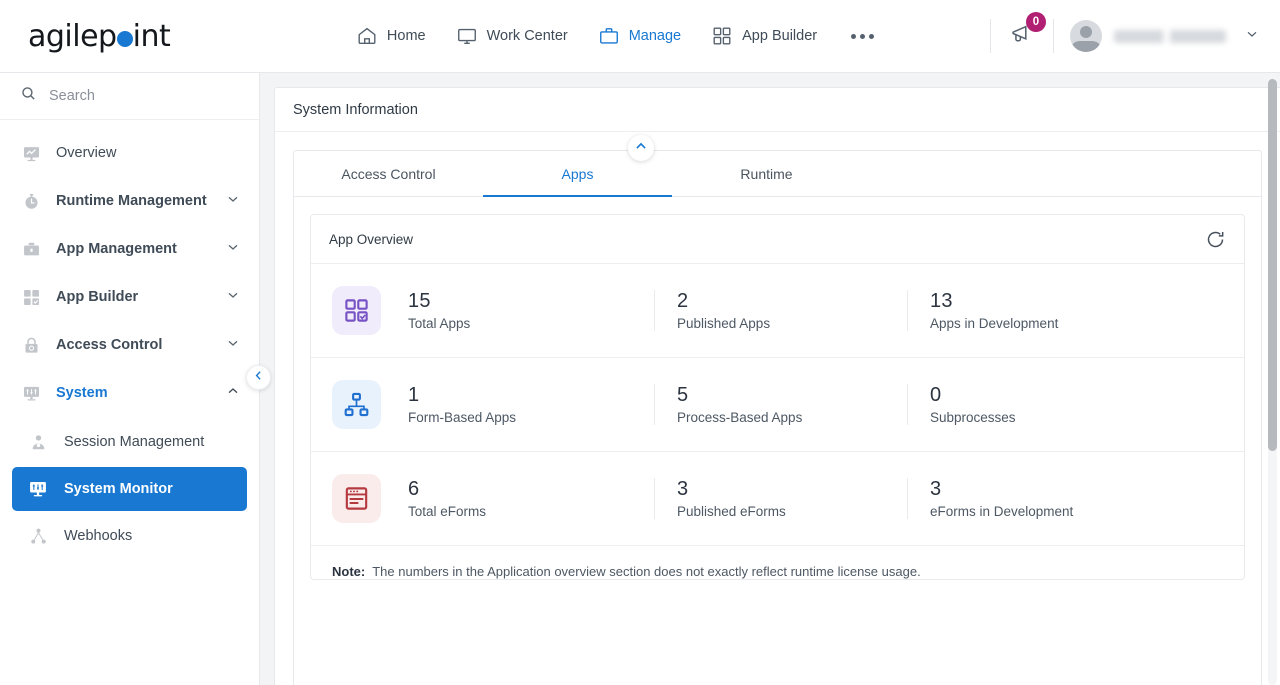 Image resolution: width=1280 pixels, height=685 pixels. What do you see at coordinates (462, 417) in the screenshot?
I see `stat-form-based-apps-label: Form-Based Apps` at bounding box center [462, 417].